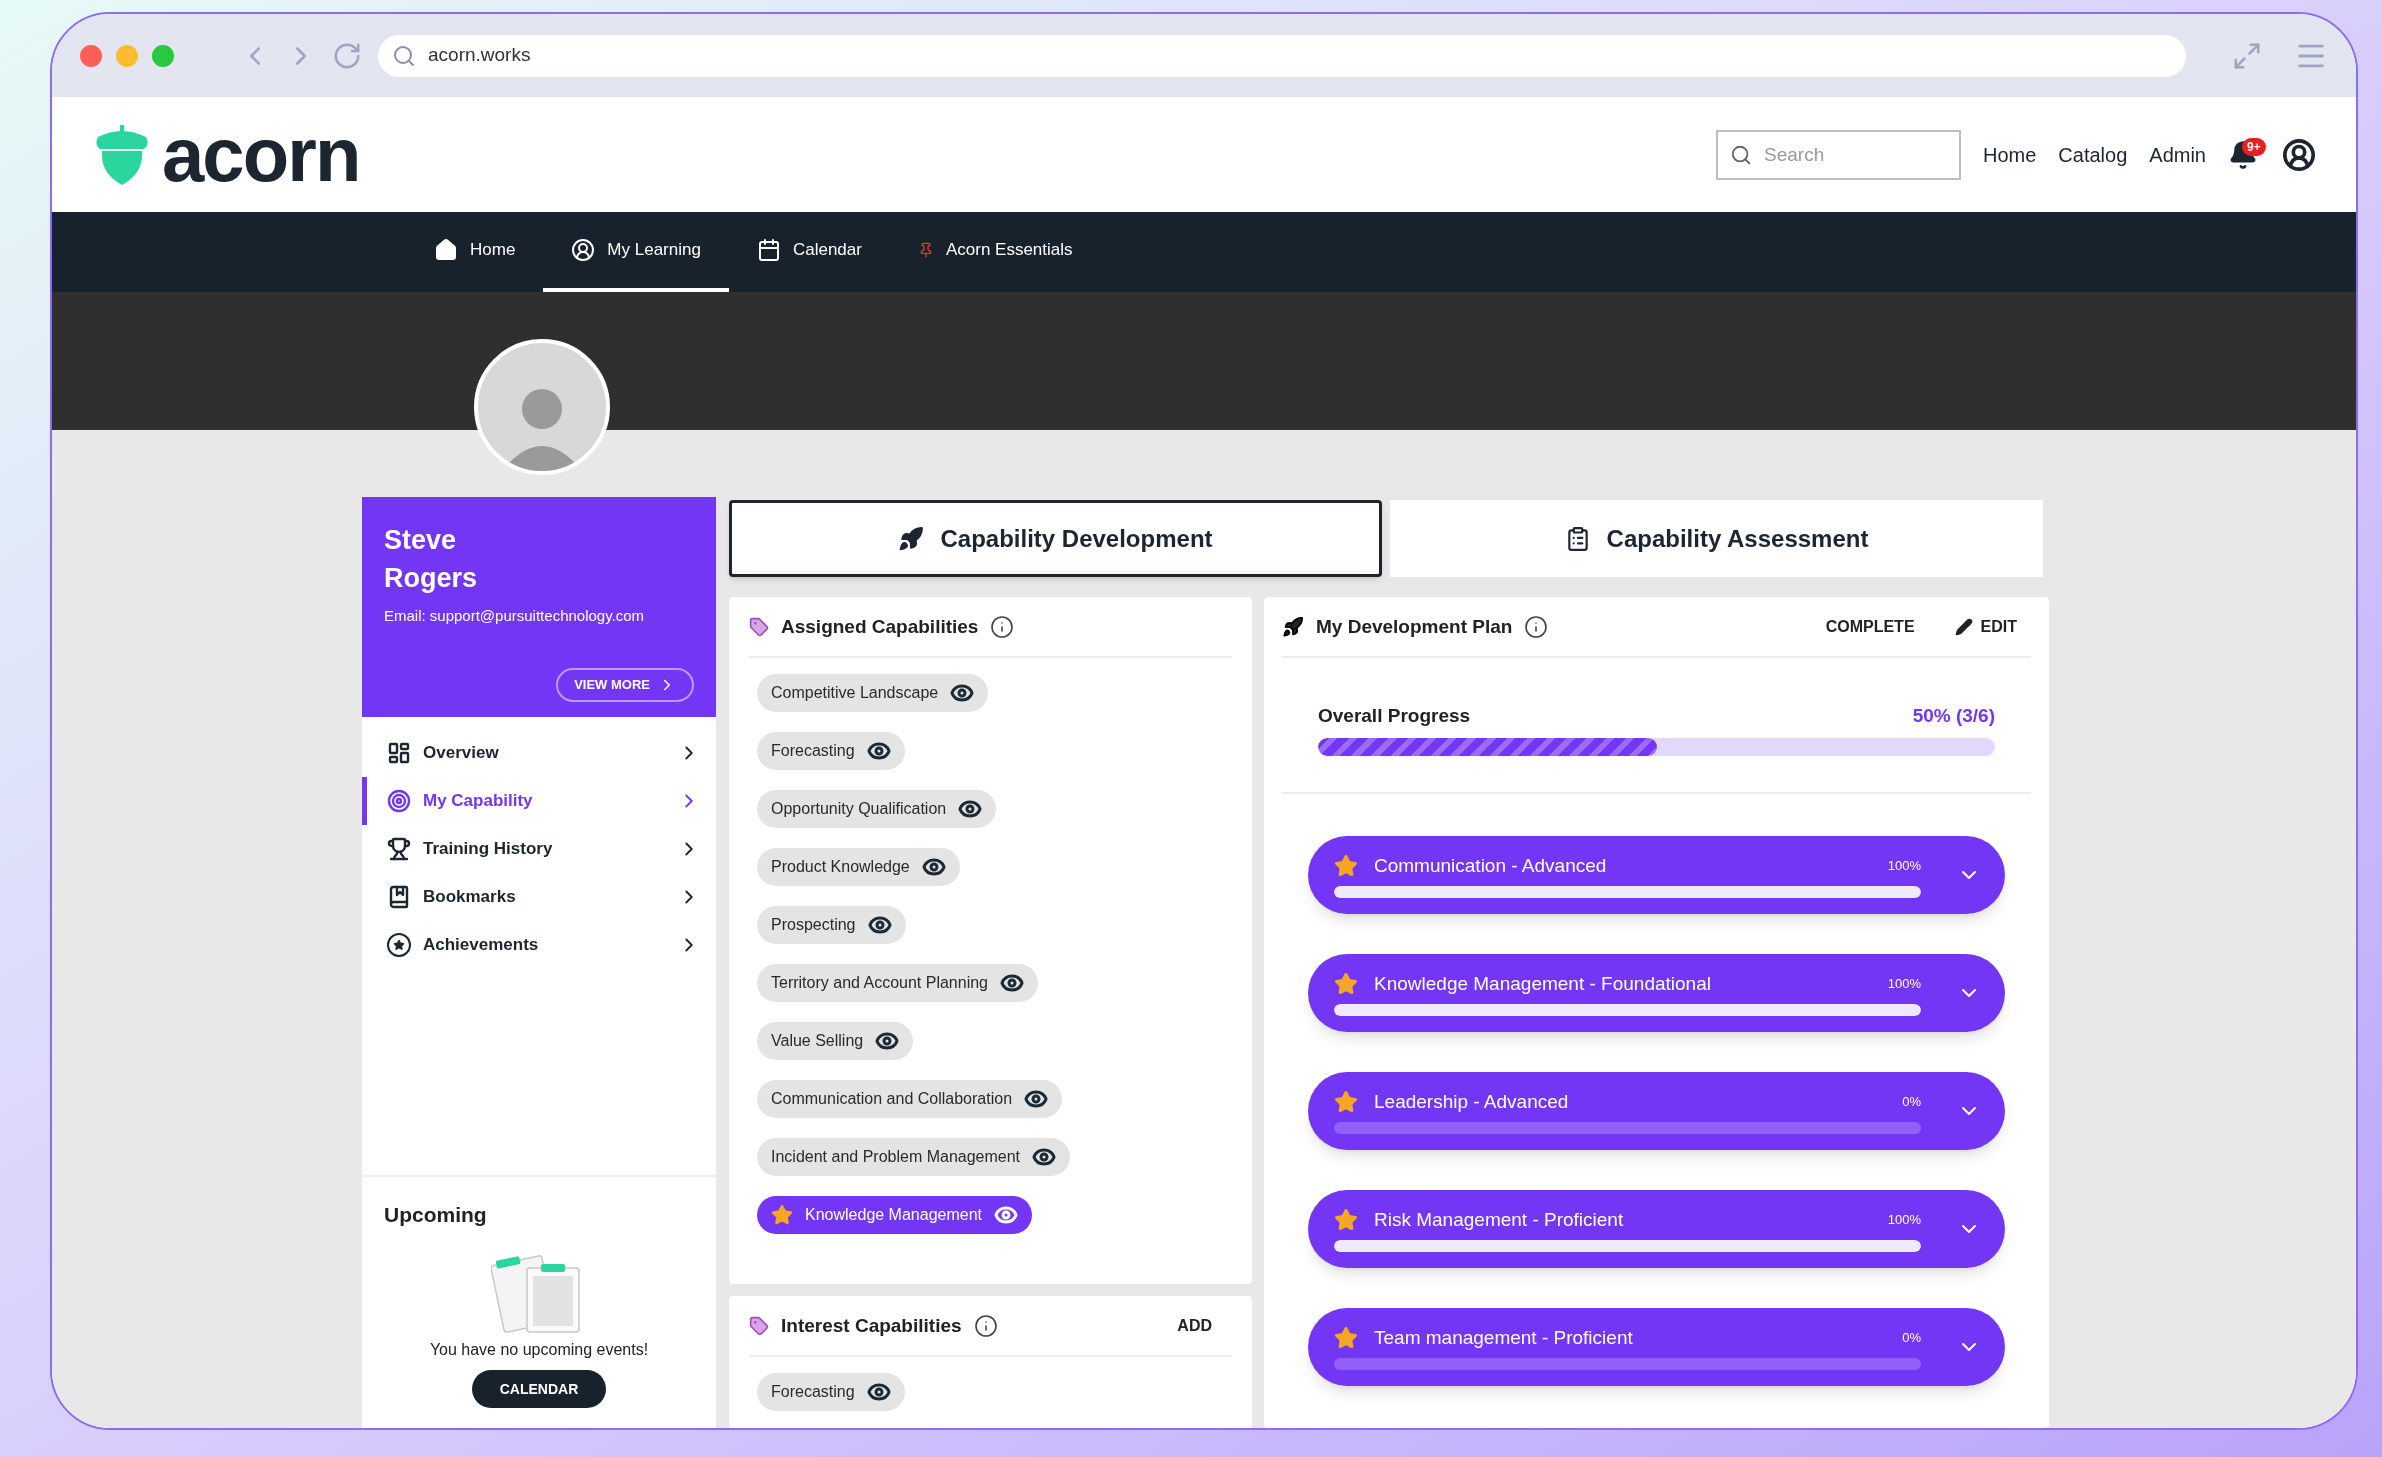 The width and height of the screenshot is (2382, 1457). Describe the element at coordinates (515, 616) in the screenshot. I see `user-email: Email: support@pursuittechnology.com` at that location.